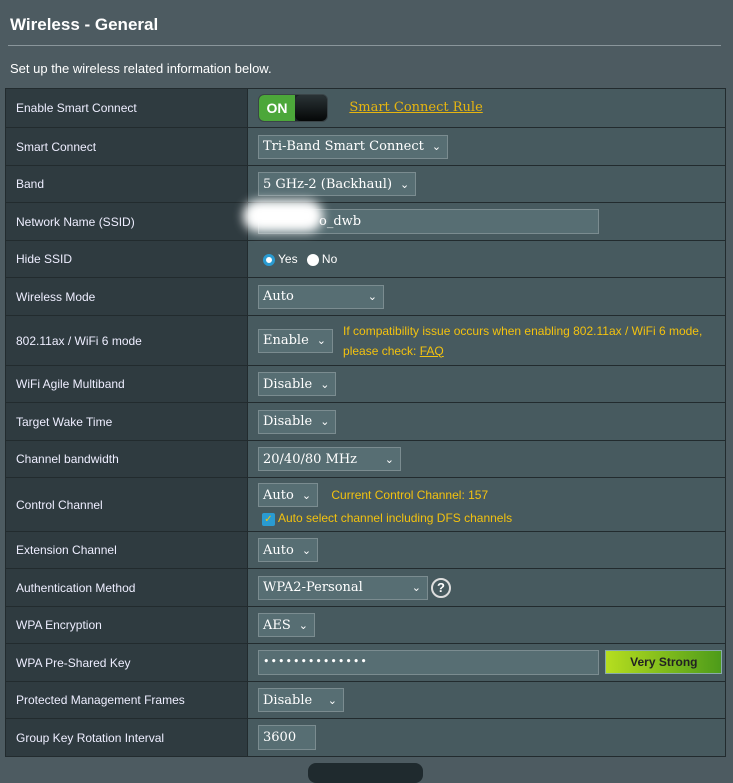  Describe the element at coordinates (277, 625) in the screenshot. I see `select-value: AES` at that location.